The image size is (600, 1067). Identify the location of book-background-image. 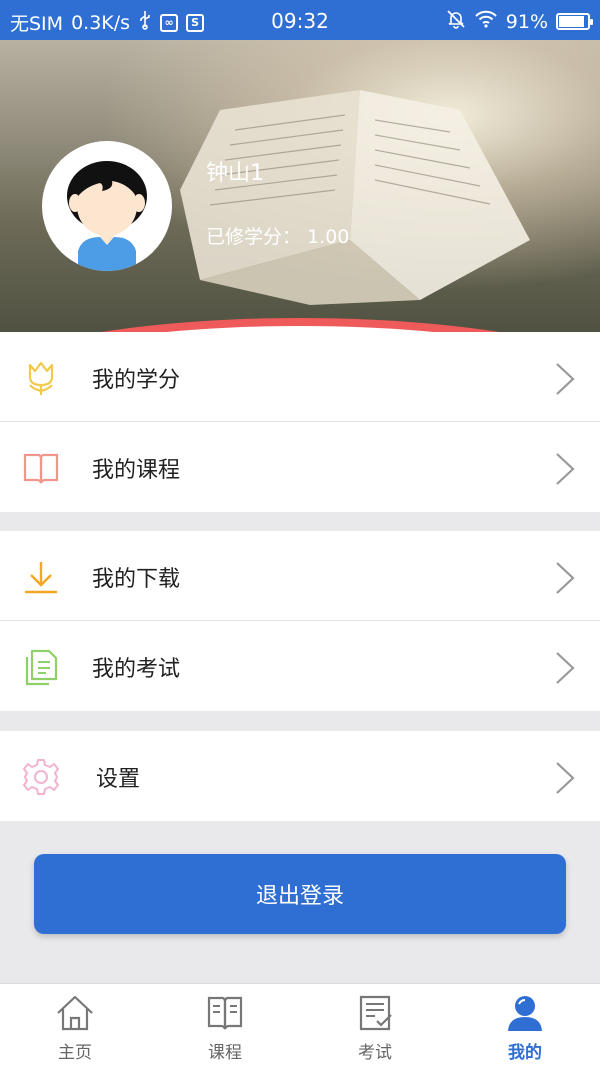
(355, 197).